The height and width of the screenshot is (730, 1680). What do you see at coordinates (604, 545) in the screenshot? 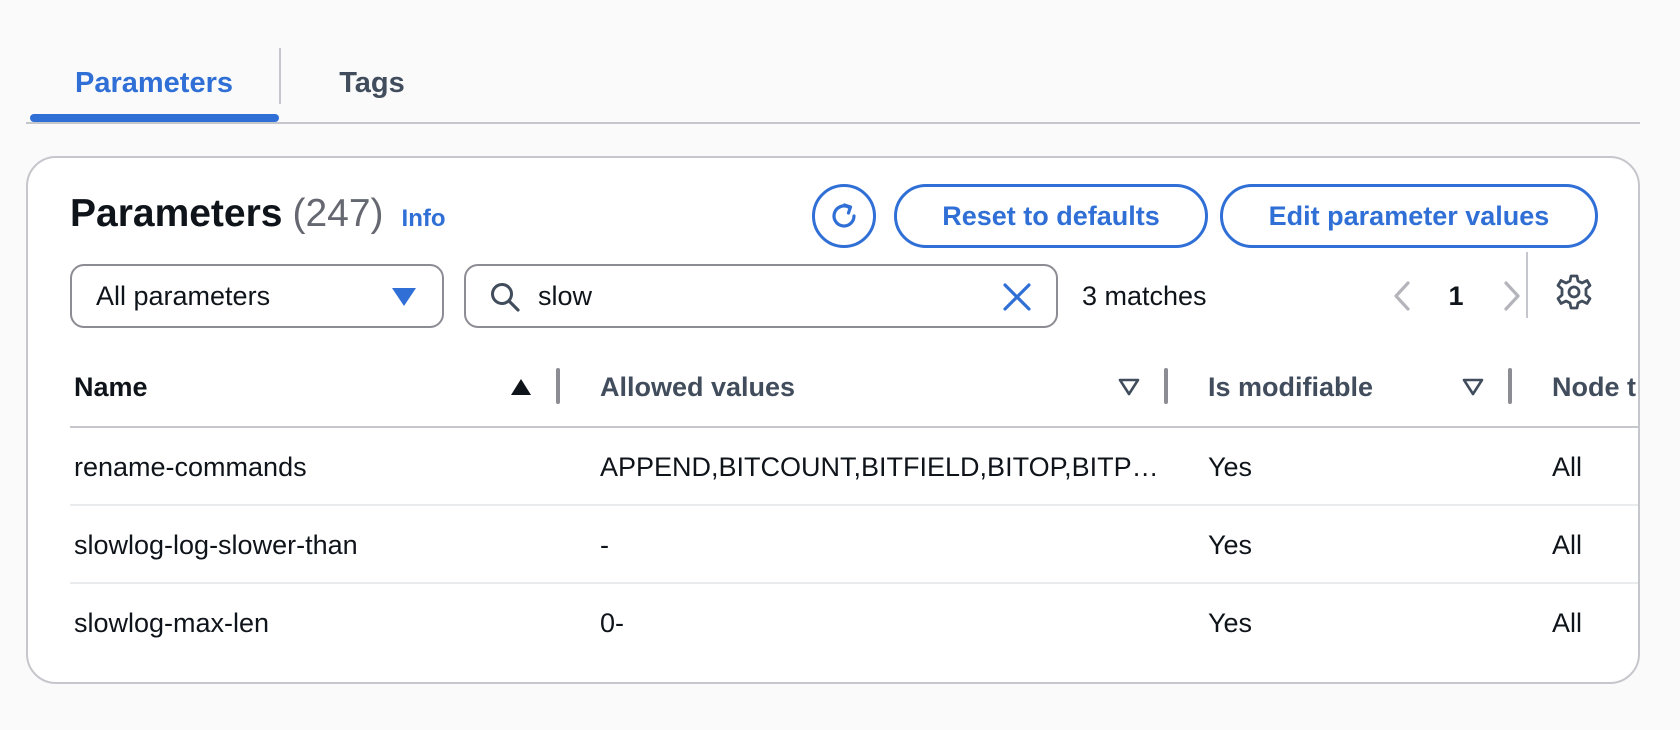
I see `cell-allowed-values: -` at bounding box center [604, 545].